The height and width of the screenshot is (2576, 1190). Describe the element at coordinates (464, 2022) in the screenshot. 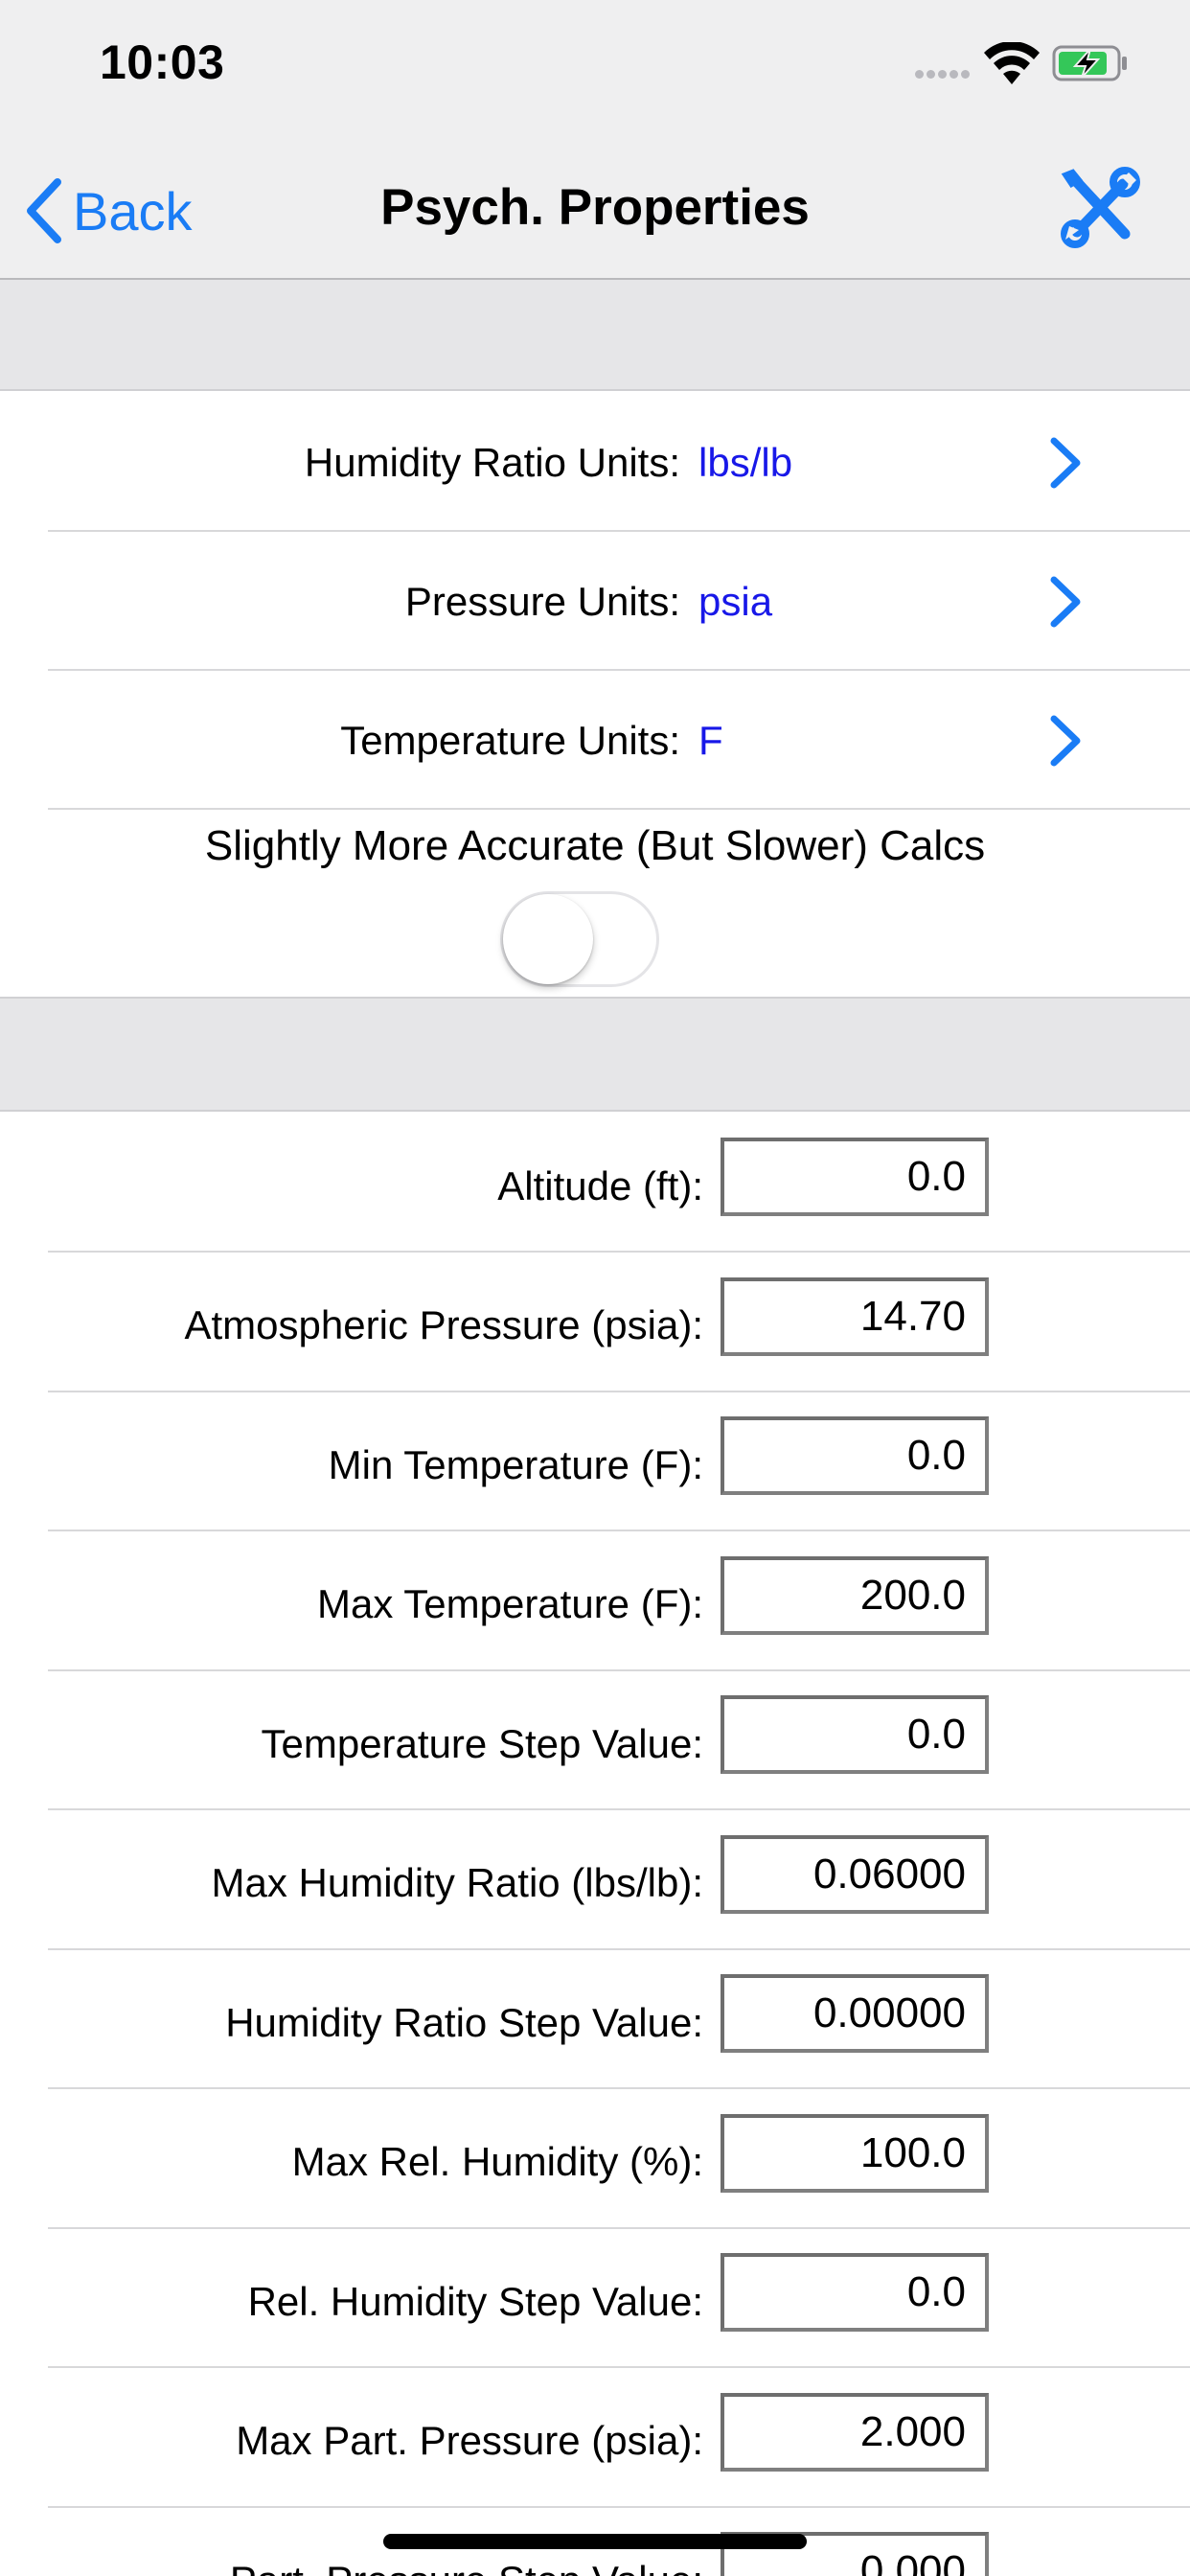

I see `humidity-ratio-step-label: Humidity Ratio Step Value:` at that location.